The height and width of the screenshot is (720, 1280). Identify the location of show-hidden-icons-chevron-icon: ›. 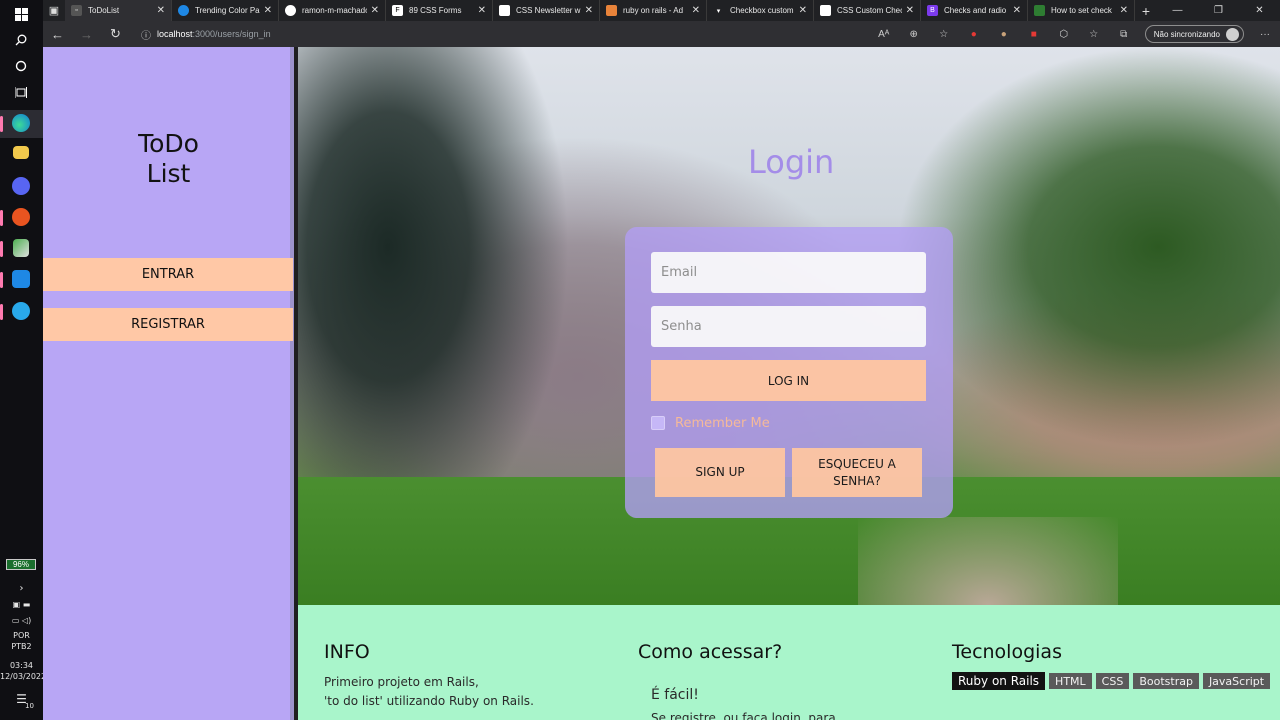
(21, 589).